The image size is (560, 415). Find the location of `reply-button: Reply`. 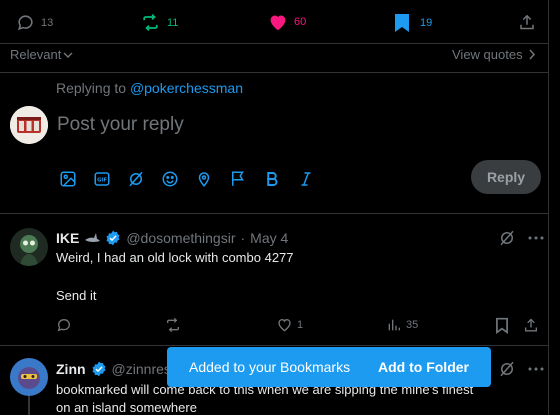

reply-button: Reply is located at coordinates (506, 177).